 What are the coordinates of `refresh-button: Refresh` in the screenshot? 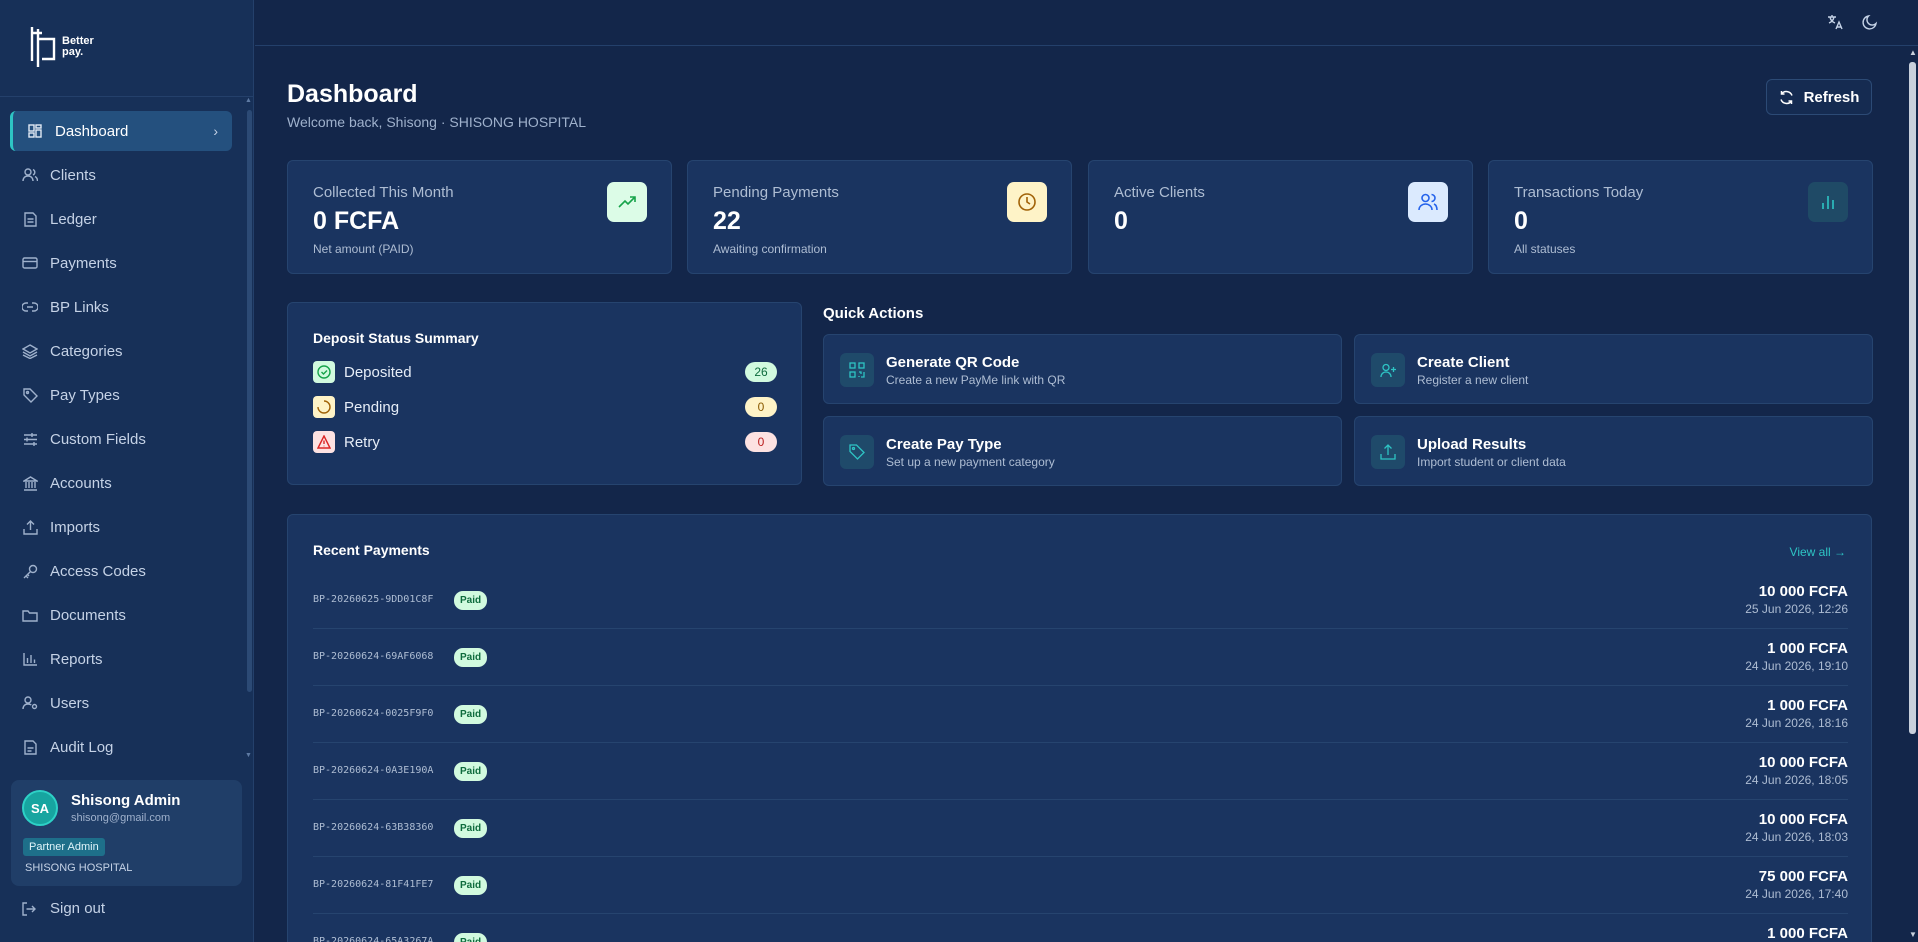 It's located at (1819, 97).